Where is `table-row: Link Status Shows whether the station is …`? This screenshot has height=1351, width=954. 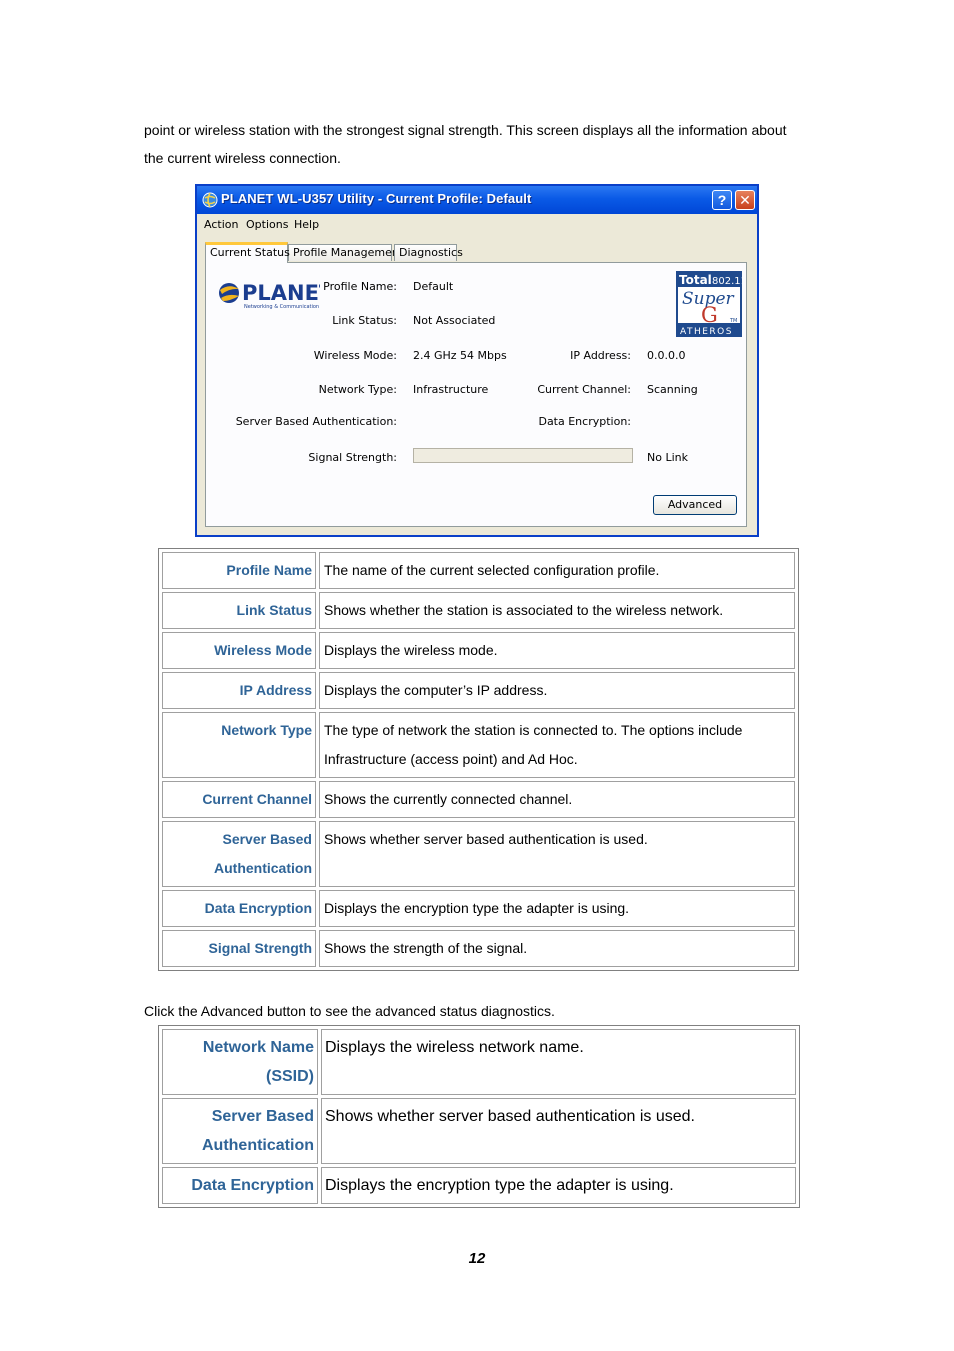
table-row: Link Status Shows whether the station is … is located at coordinates (478, 610).